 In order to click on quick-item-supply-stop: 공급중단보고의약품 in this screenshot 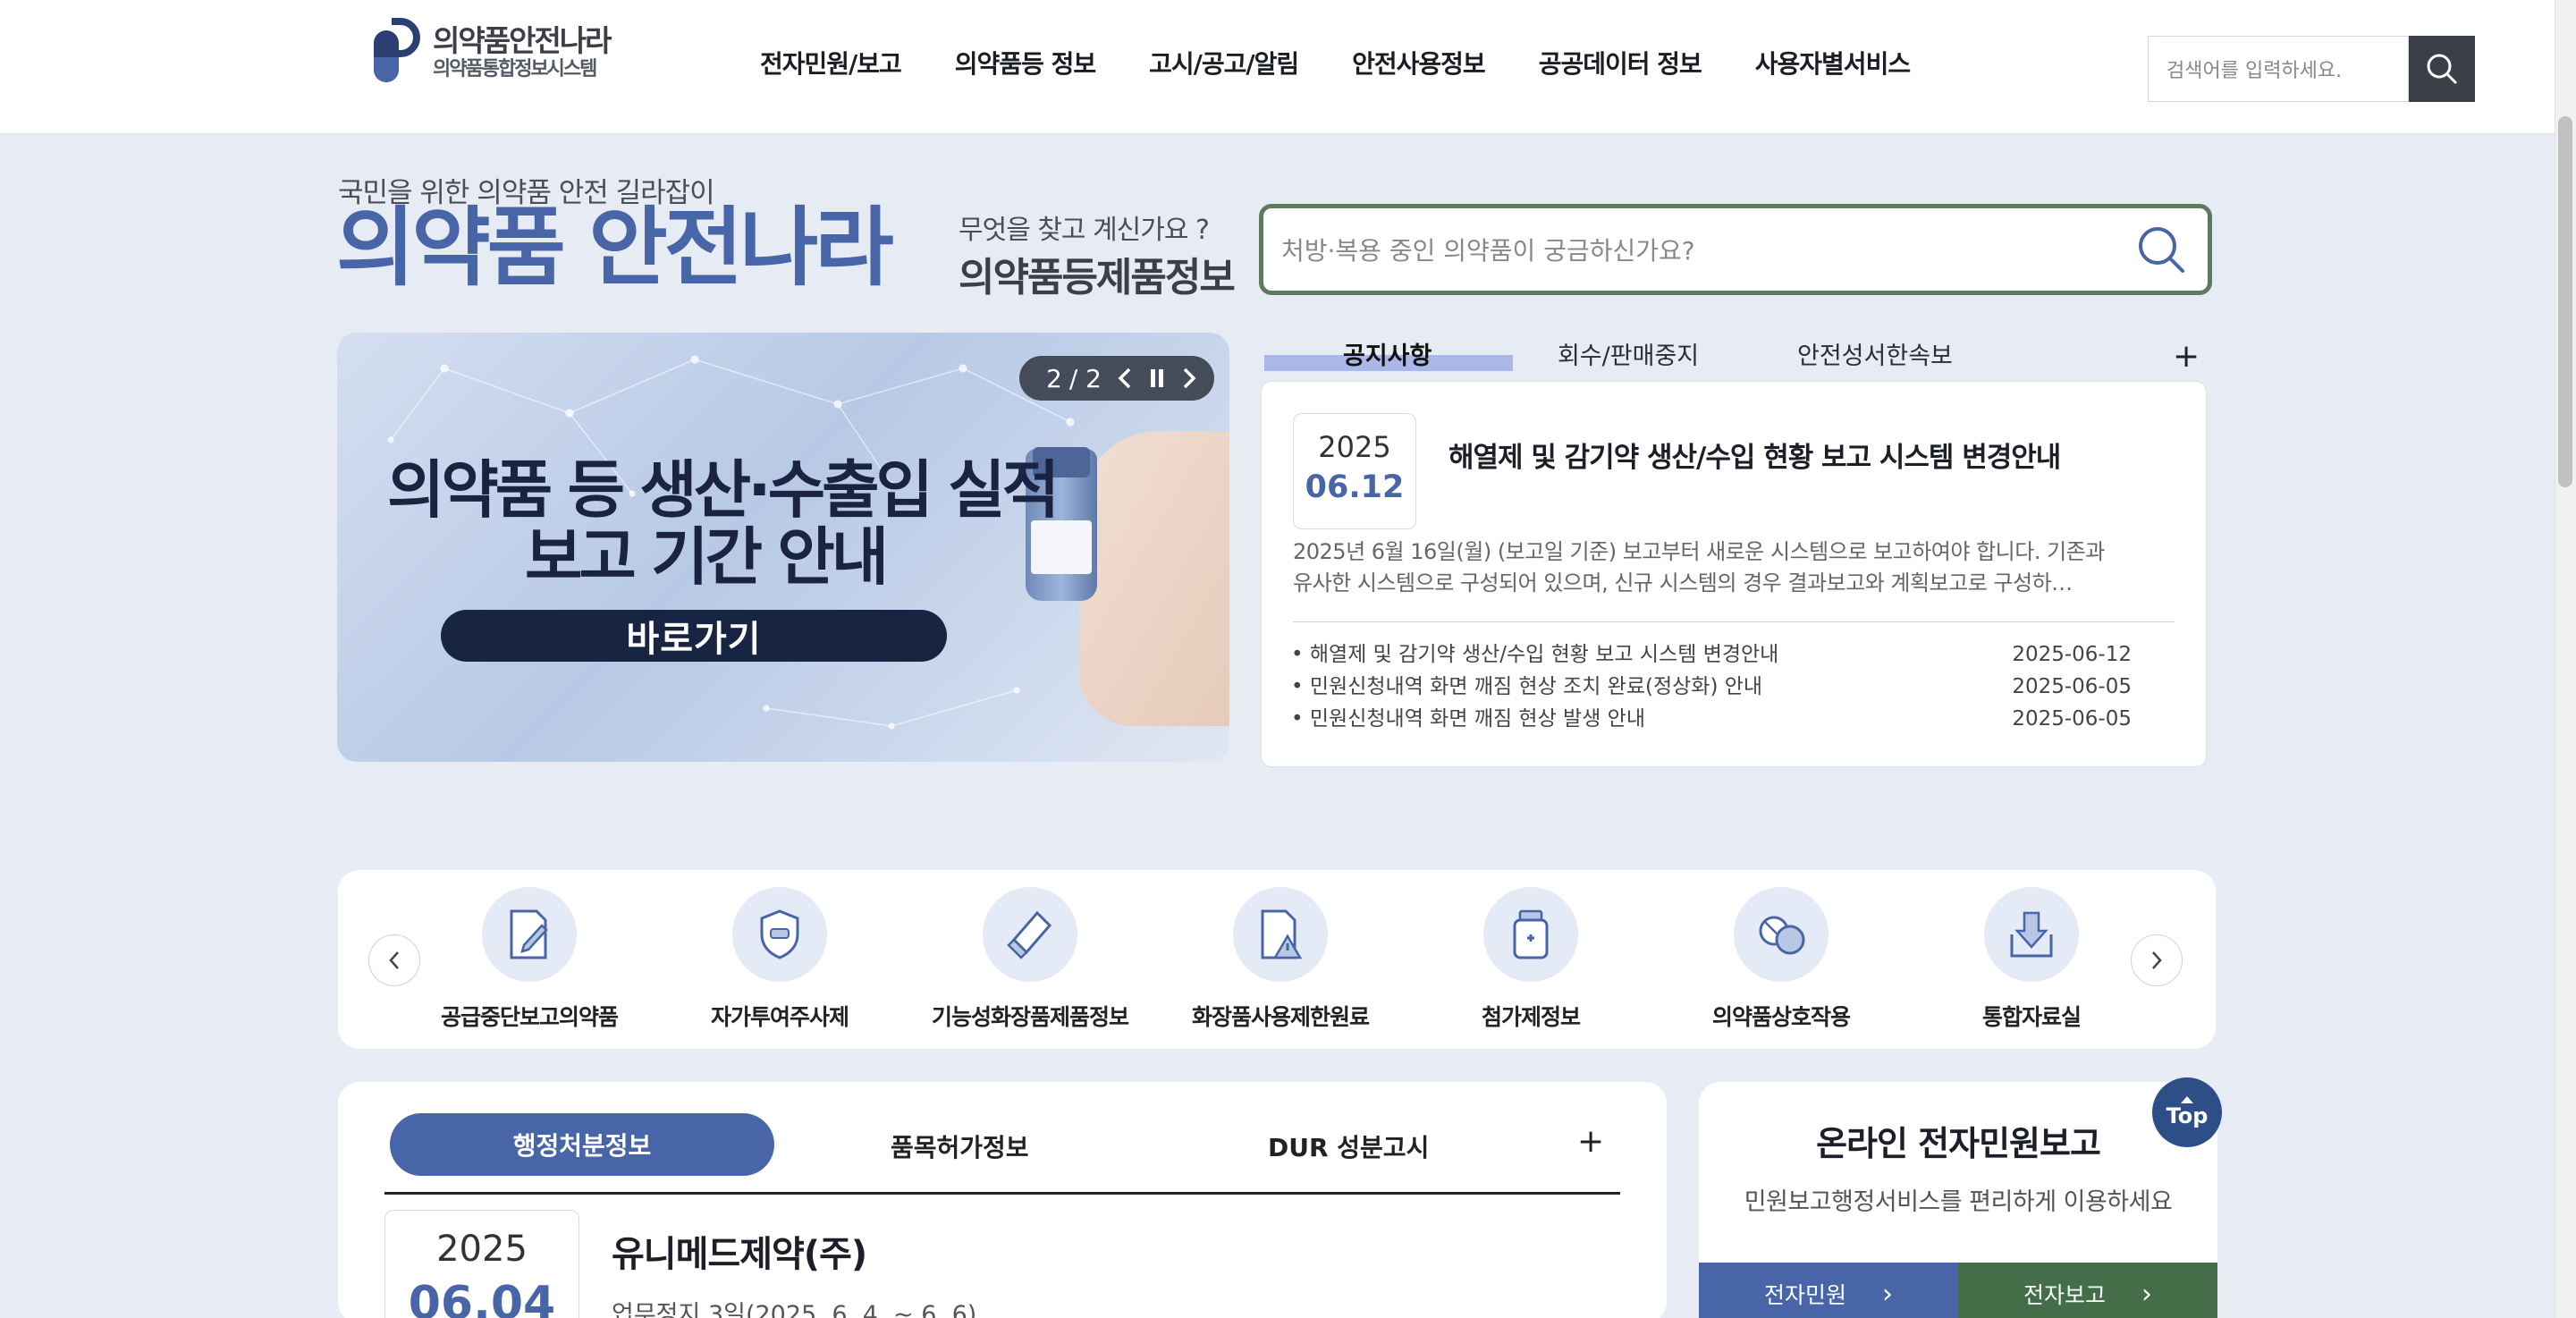, I will do `click(529, 960)`.